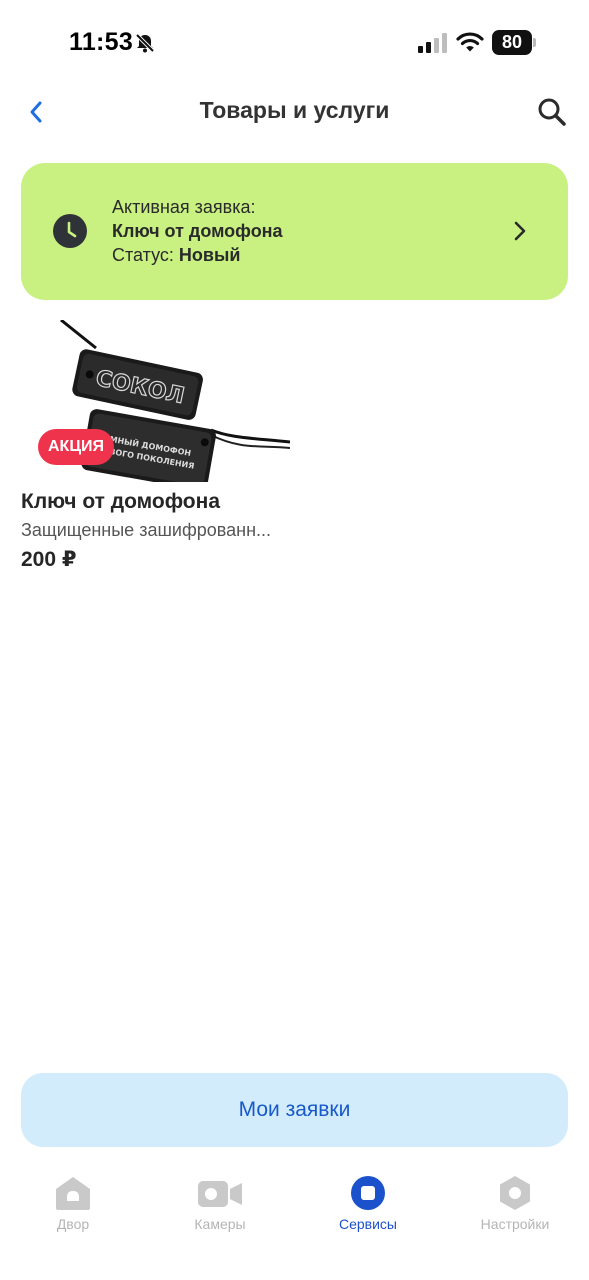 The width and height of the screenshot is (589, 1280). I want to click on tab-cameras: Камеры, so click(220, 1210).